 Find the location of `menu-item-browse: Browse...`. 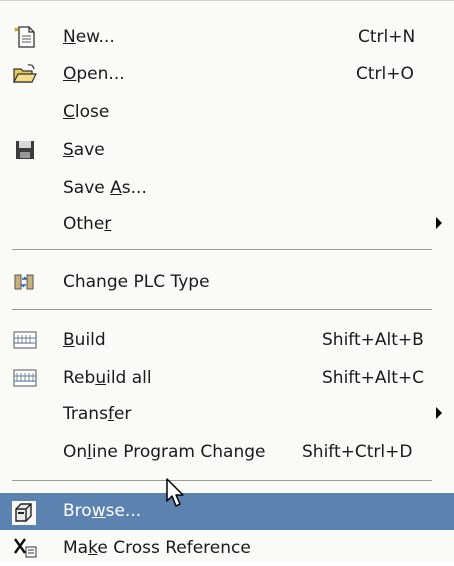

menu-item-browse: Browse... is located at coordinates (227, 511).